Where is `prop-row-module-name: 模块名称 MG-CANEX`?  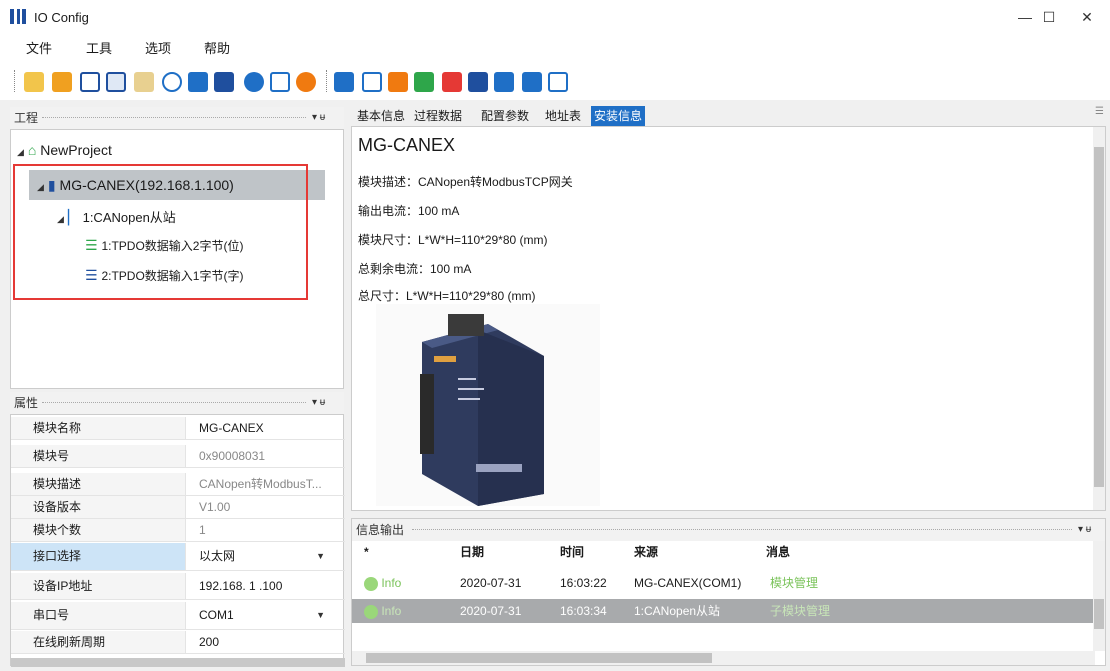 prop-row-module-name: 模块名称 MG-CANEX is located at coordinates (178, 428).